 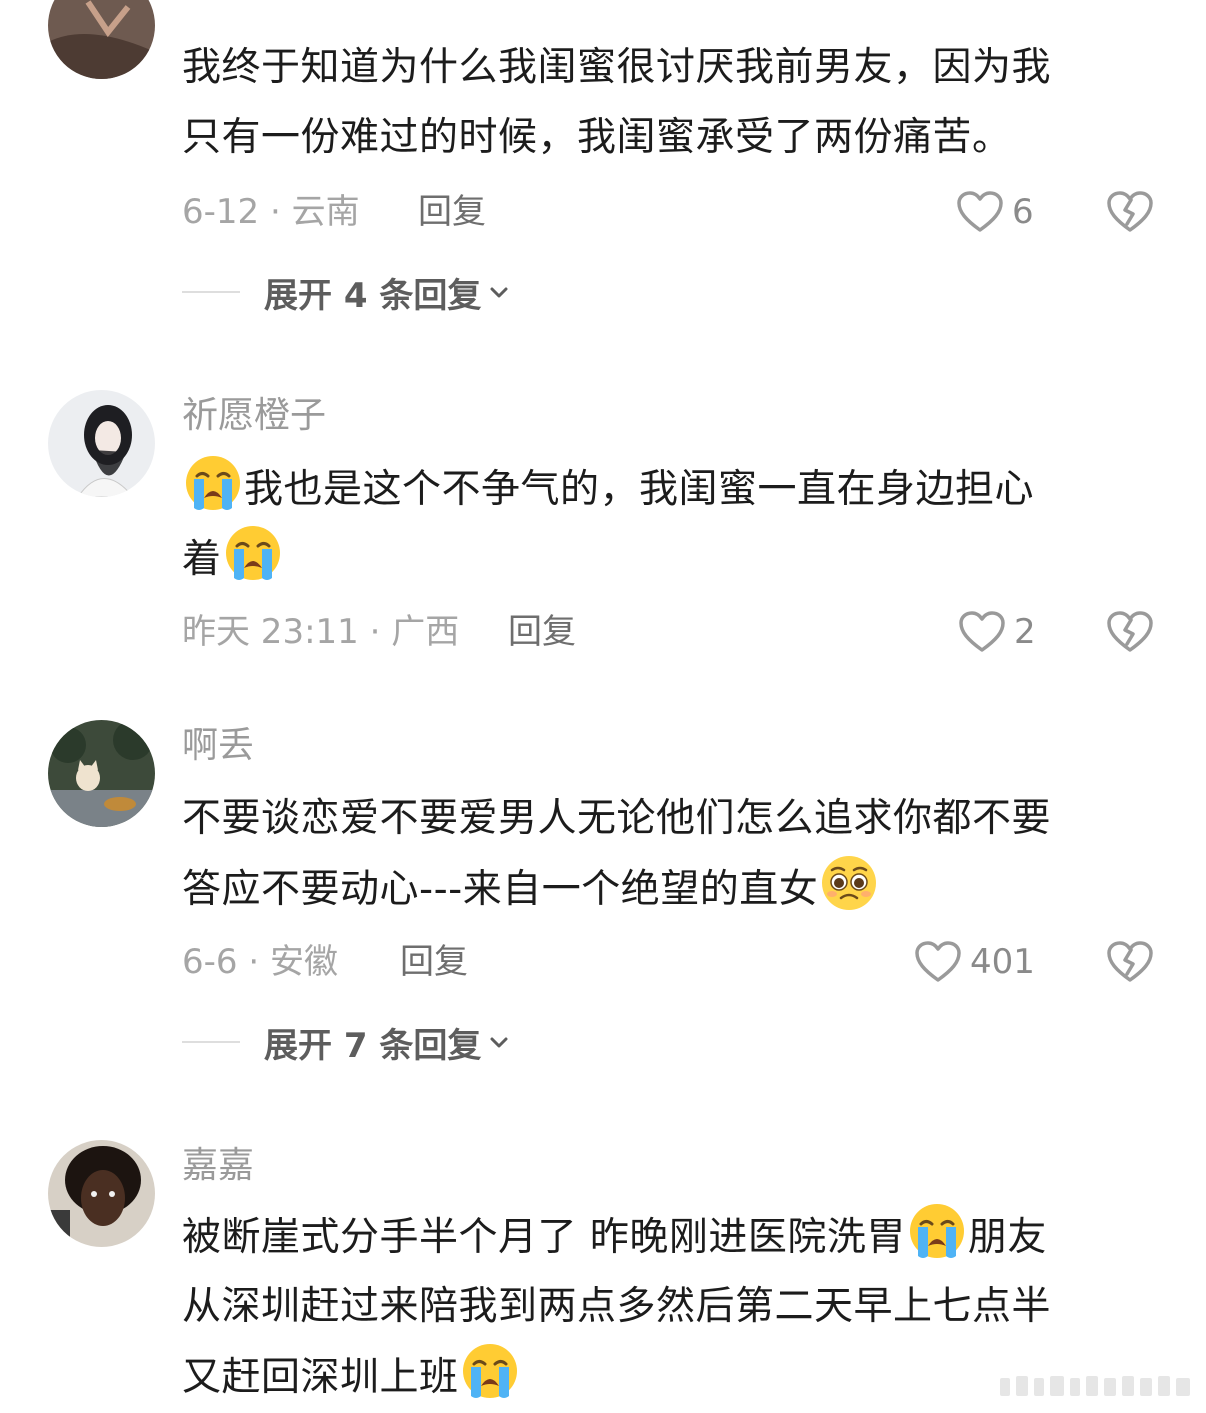 I want to click on comment-text-line: 不要谈恋爱不要爱男人无论他们怎么追求你都不要, so click(x=617, y=818).